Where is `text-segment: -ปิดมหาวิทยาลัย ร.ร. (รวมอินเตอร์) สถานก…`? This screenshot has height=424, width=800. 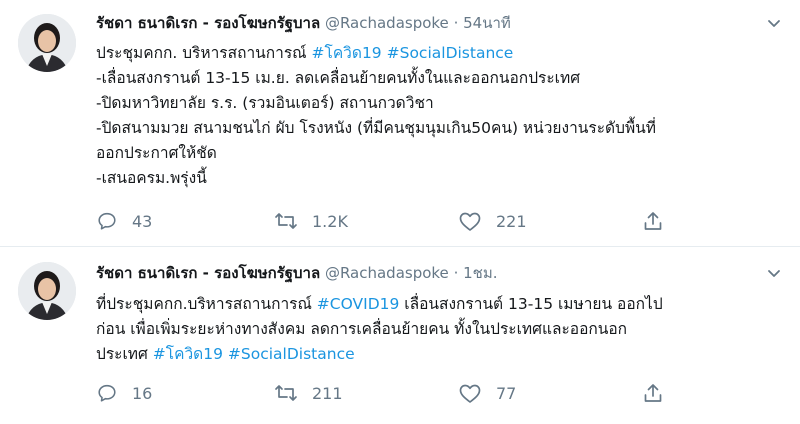
text-segment: -ปิดมหาวิทยาลัย ร.ร. (รวมอินเตอร์) สถานก… is located at coordinates (265, 103).